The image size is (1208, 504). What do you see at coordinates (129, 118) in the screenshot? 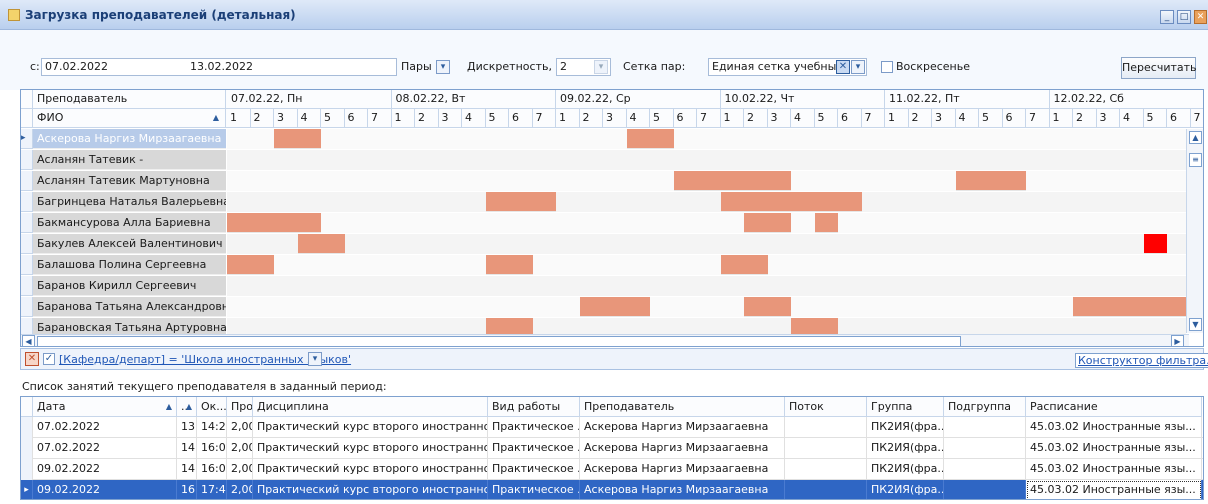
I see `fio-header: ФИО ▲` at bounding box center [129, 118].